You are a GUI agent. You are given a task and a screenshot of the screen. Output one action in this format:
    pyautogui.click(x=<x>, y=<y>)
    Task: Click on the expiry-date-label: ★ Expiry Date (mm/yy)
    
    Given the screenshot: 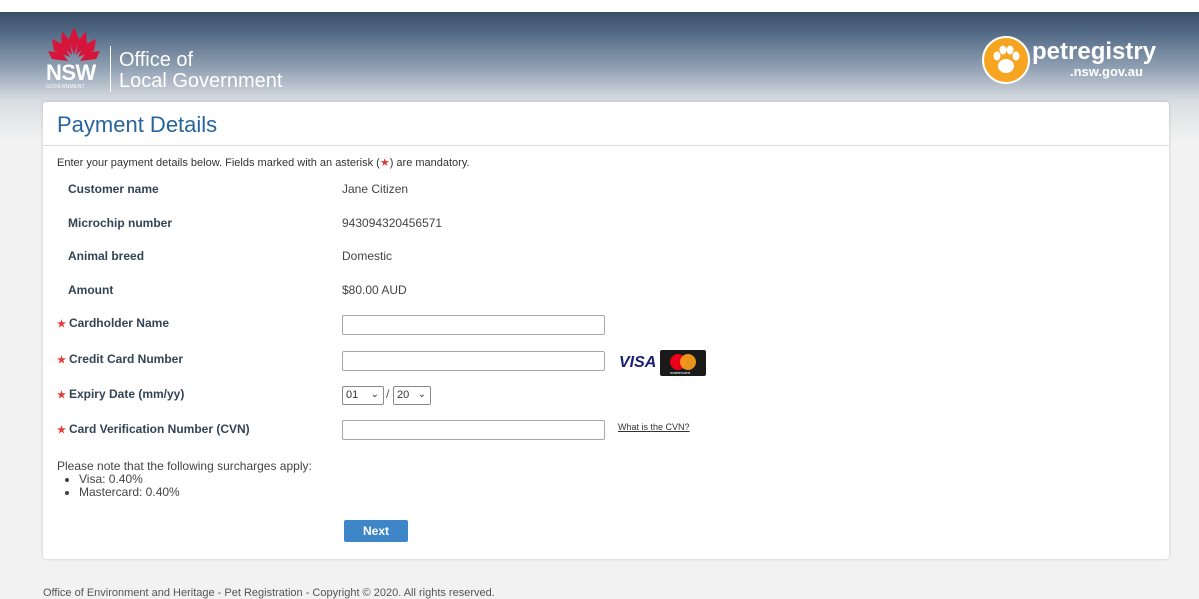 What is the action you would take?
    pyautogui.click(x=120, y=394)
    